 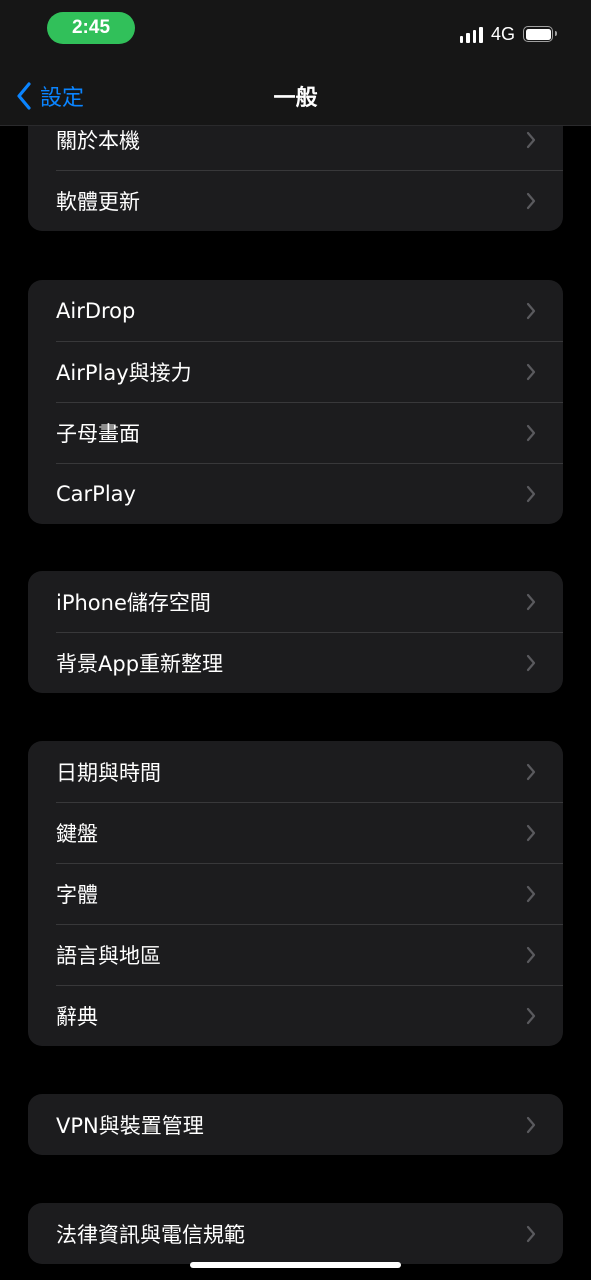 I want to click on settings-row-airplay-handoff: AirPlay與接力, so click(x=295, y=371).